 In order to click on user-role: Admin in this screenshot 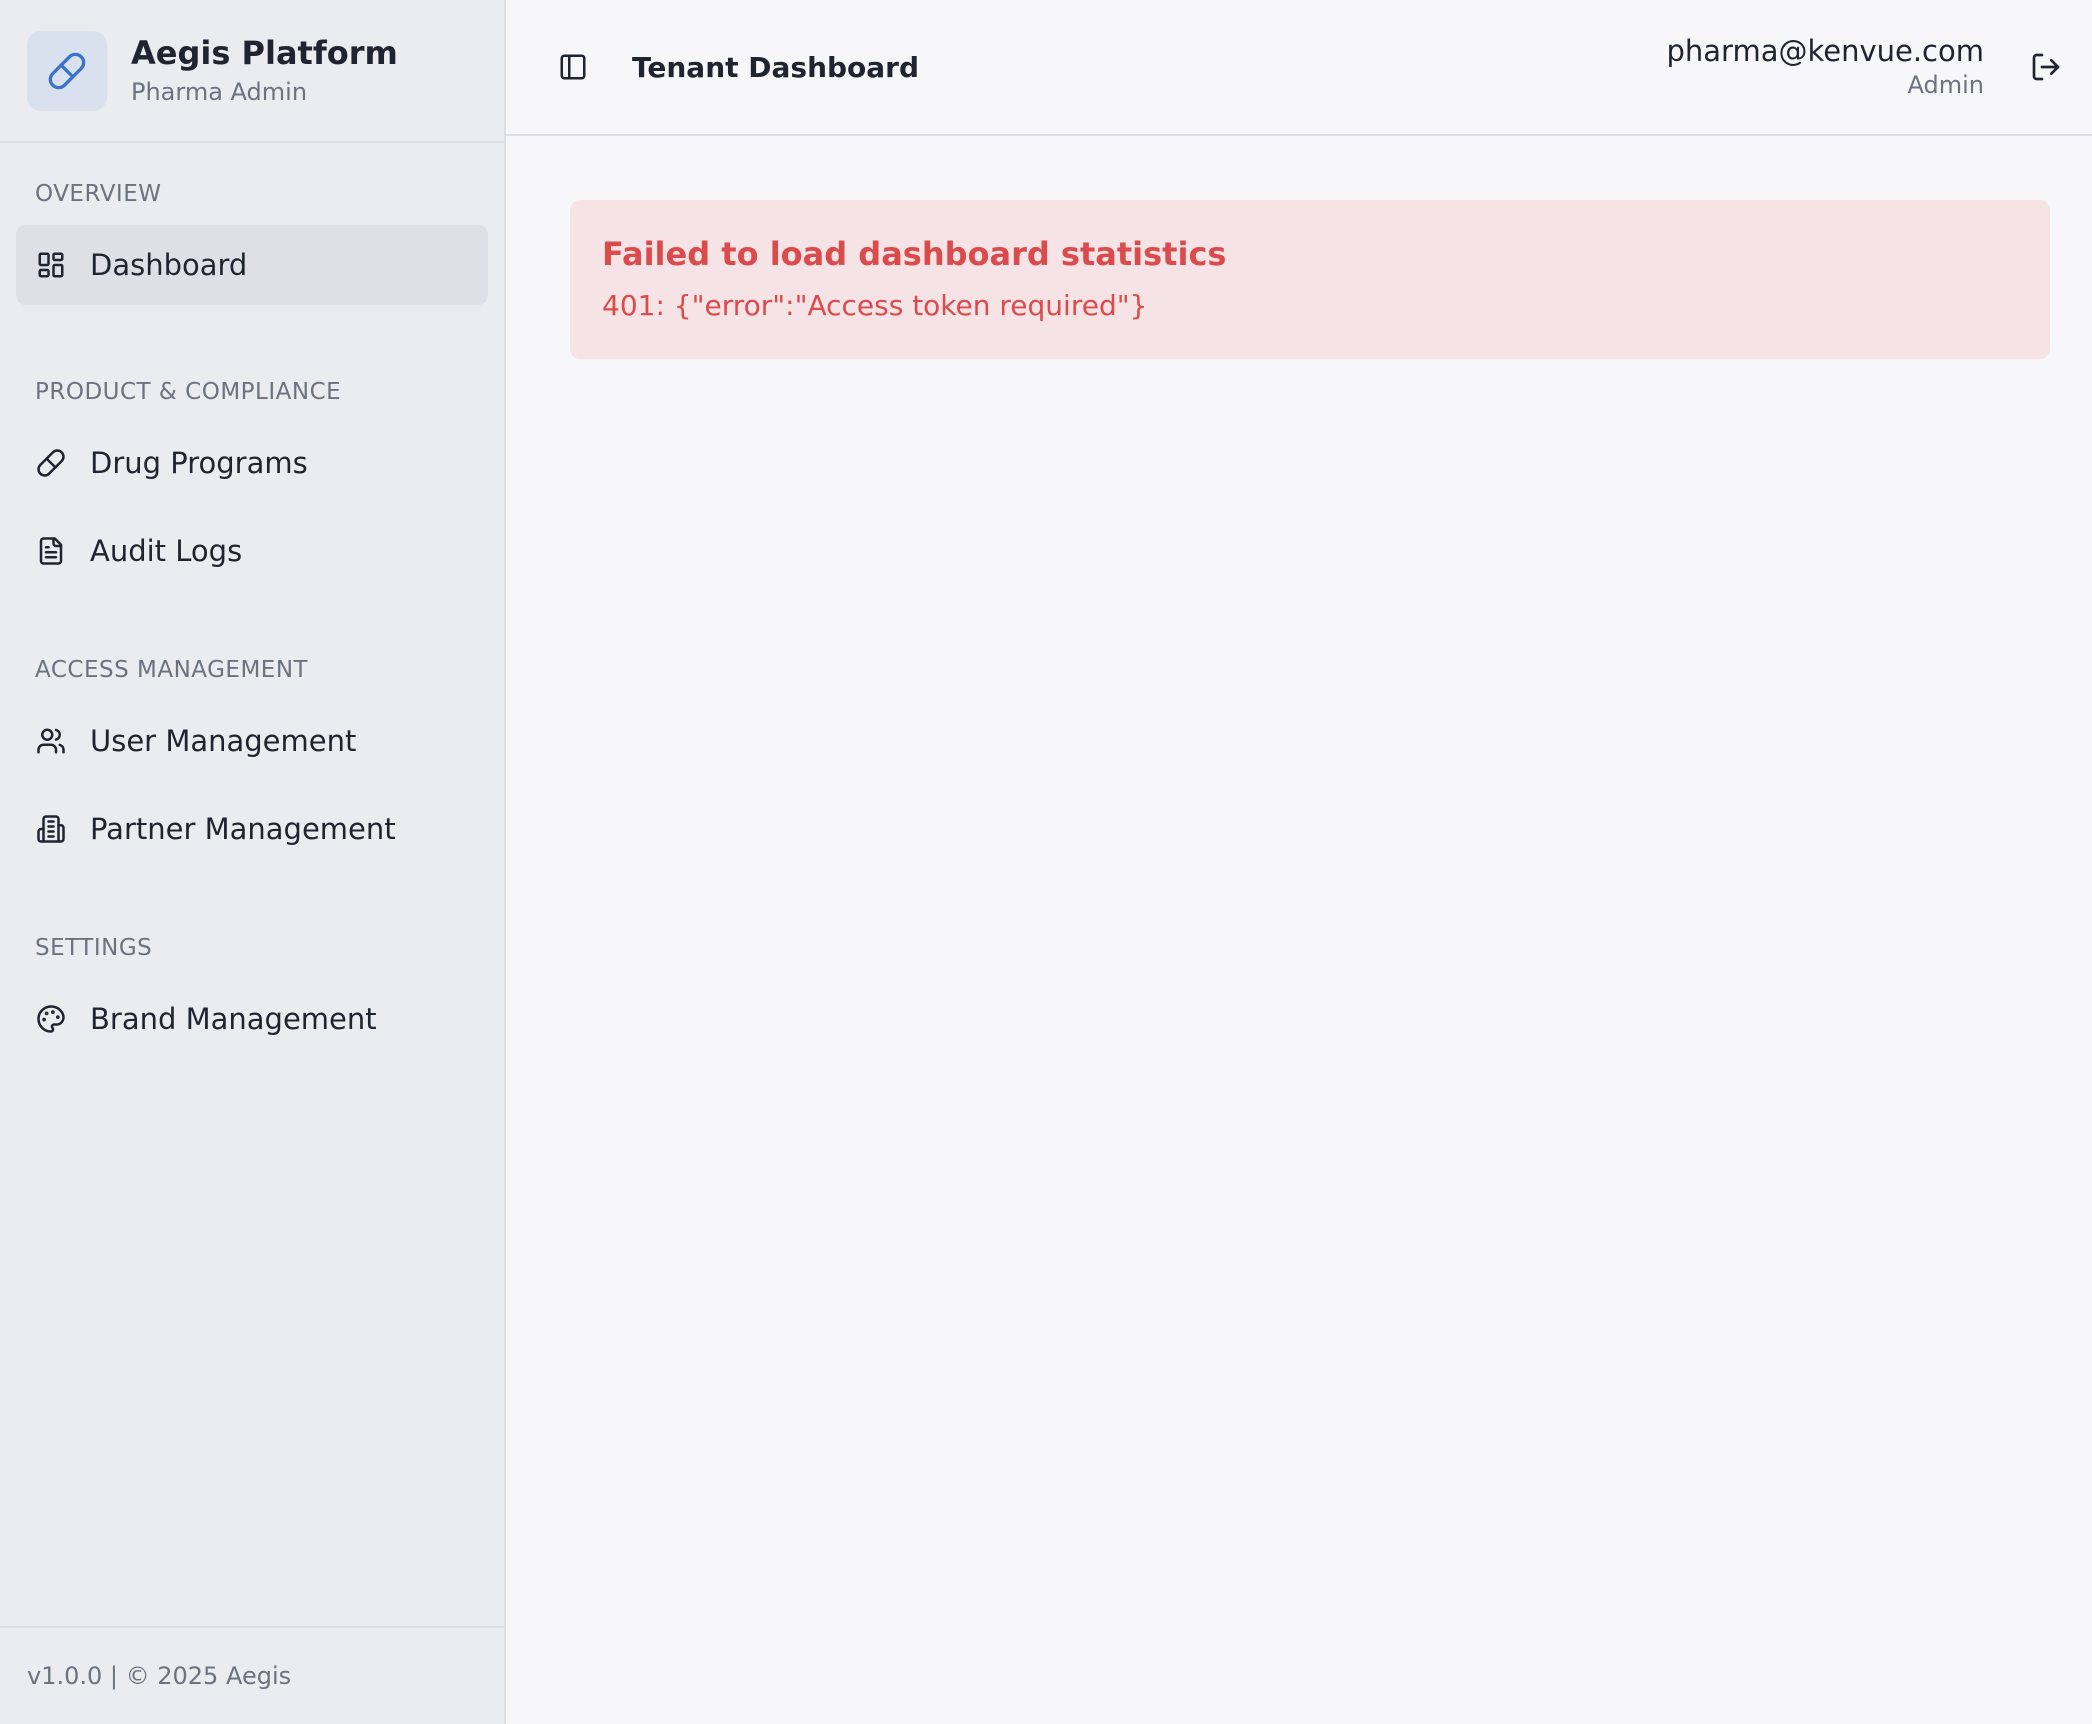, I will do `click(1946, 85)`.